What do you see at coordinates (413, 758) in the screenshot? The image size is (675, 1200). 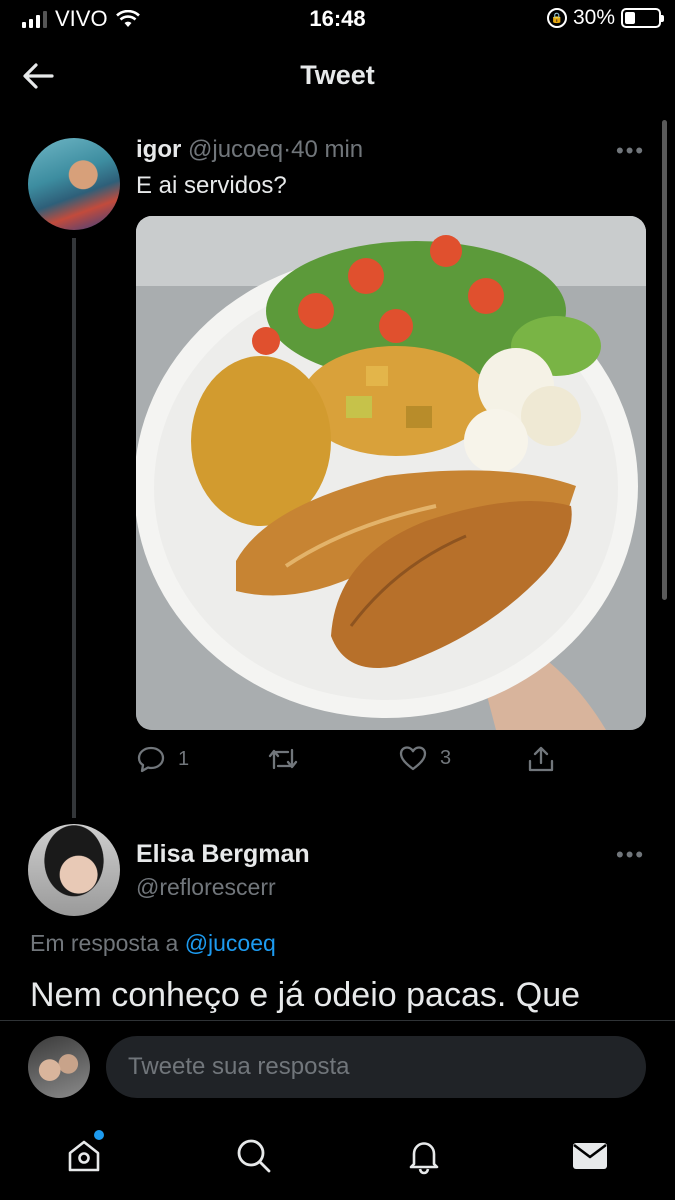 I see `heart-icon` at bounding box center [413, 758].